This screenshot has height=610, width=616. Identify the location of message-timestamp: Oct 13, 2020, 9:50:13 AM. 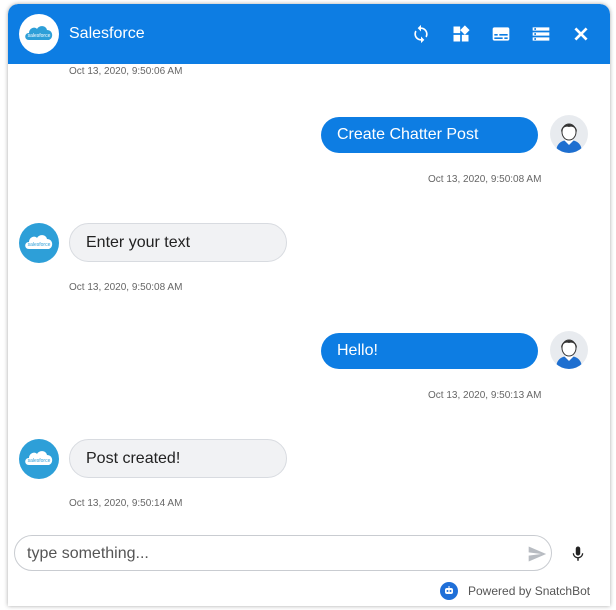
(485, 395).